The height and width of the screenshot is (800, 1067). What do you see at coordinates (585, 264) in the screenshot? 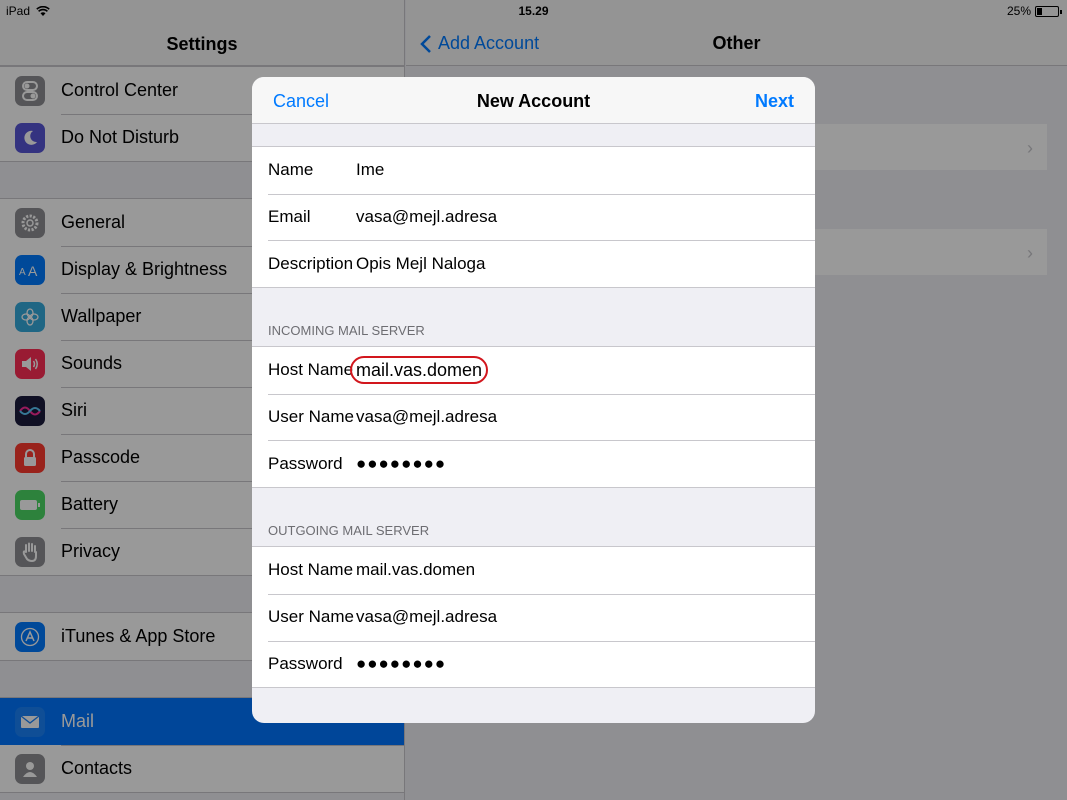
I see `description-field: Opis Mejl Naloga` at bounding box center [585, 264].